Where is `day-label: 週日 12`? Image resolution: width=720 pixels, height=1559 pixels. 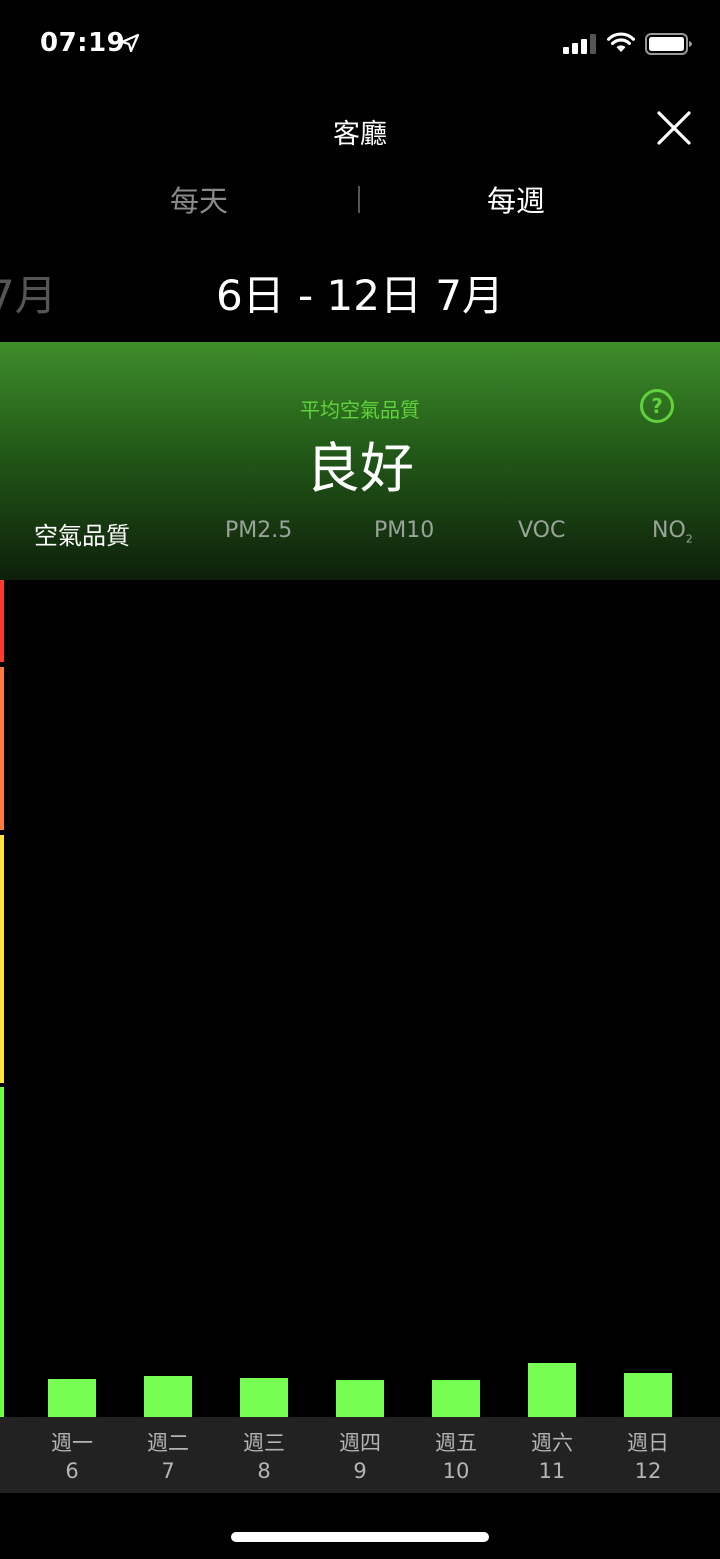 day-label: 週日 12 is located at coordinates (648, 1457).